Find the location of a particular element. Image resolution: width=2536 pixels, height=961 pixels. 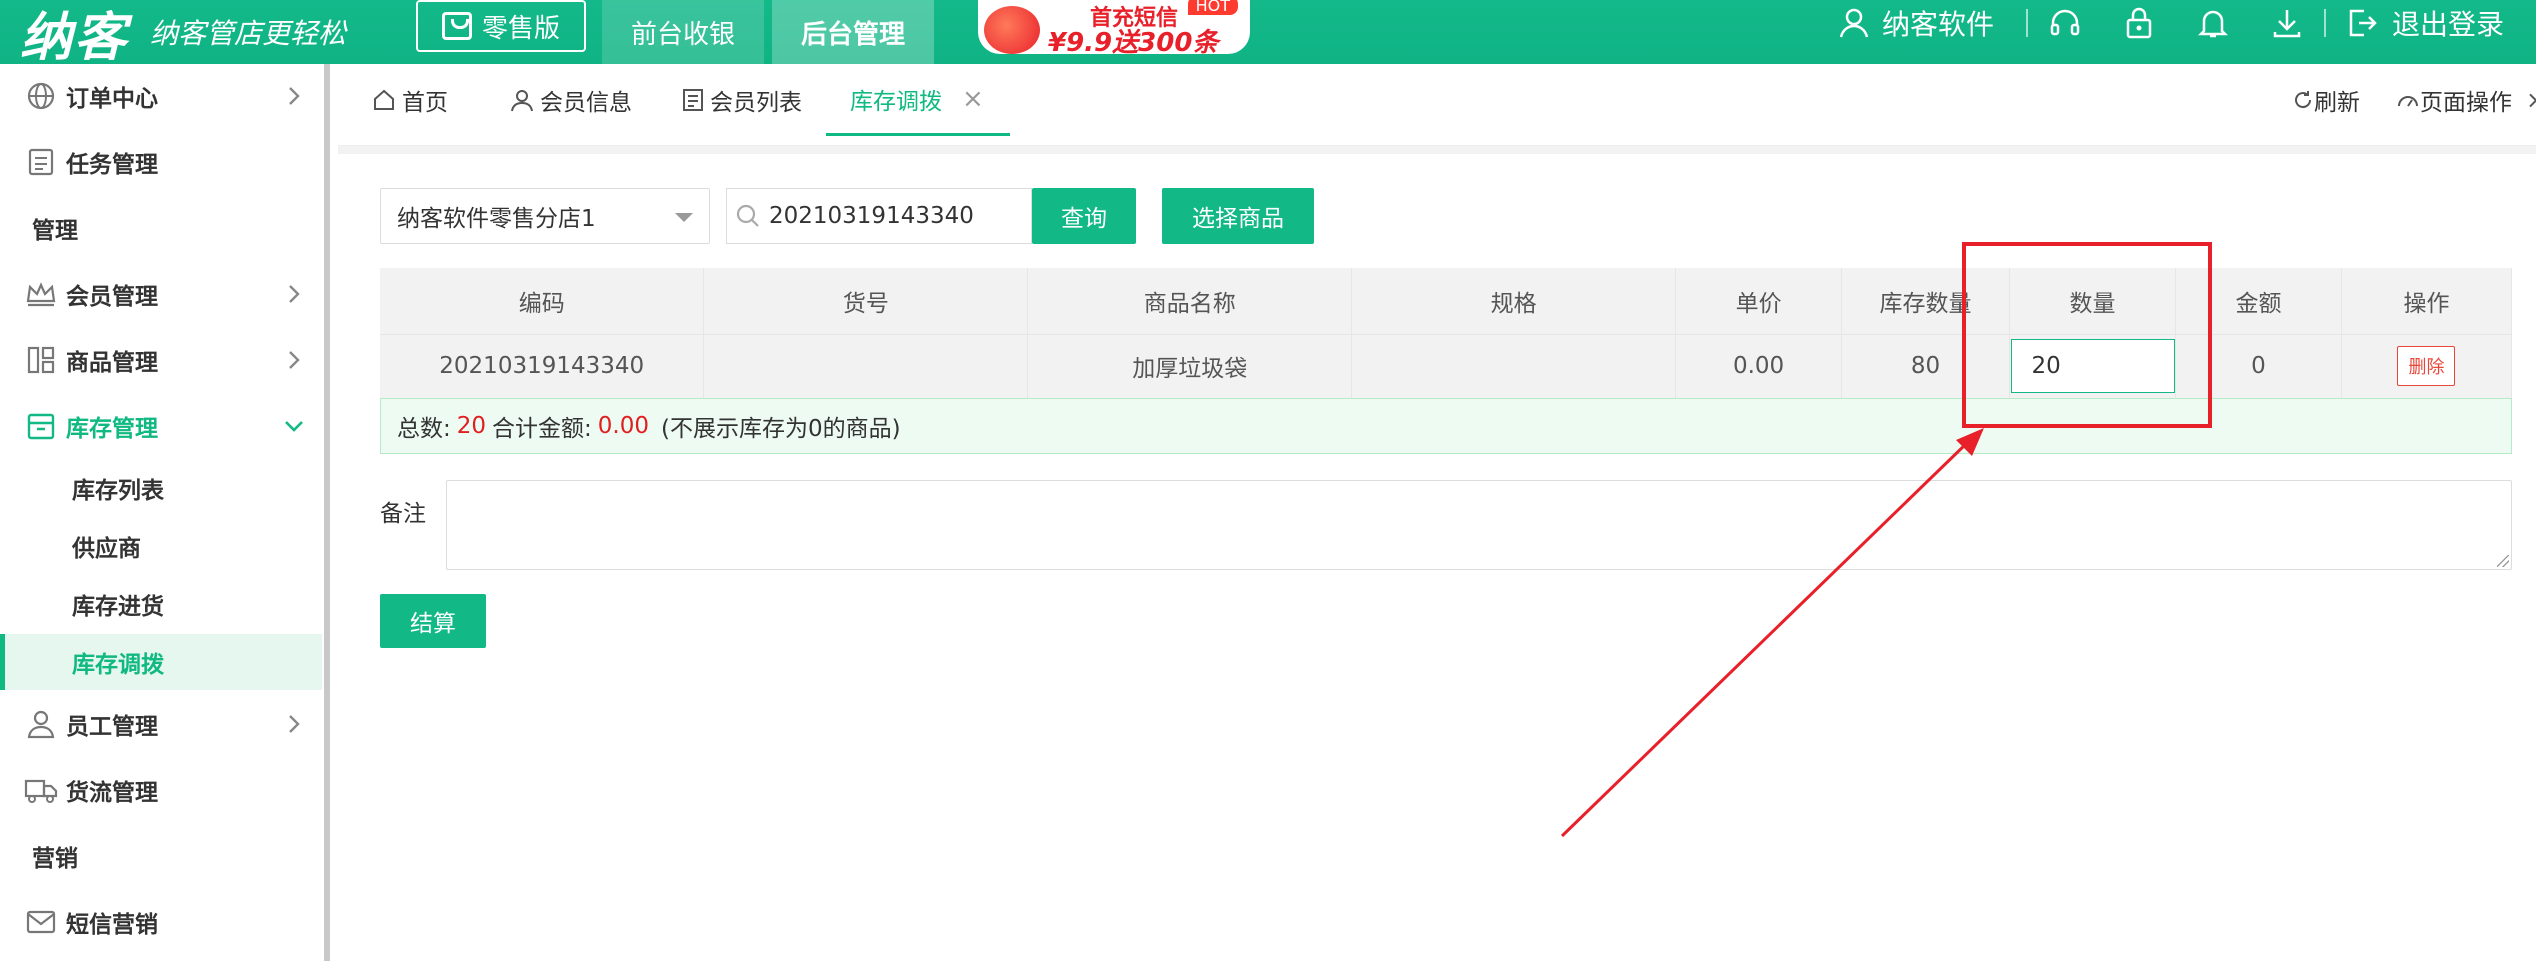

globe-icon is located at coordinates (41, 96).